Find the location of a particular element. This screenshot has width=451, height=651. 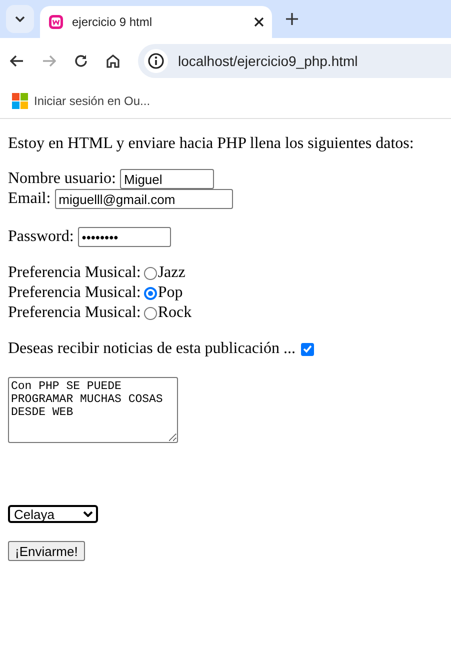

radio-option: Pop is located at coordinates (170, 293).